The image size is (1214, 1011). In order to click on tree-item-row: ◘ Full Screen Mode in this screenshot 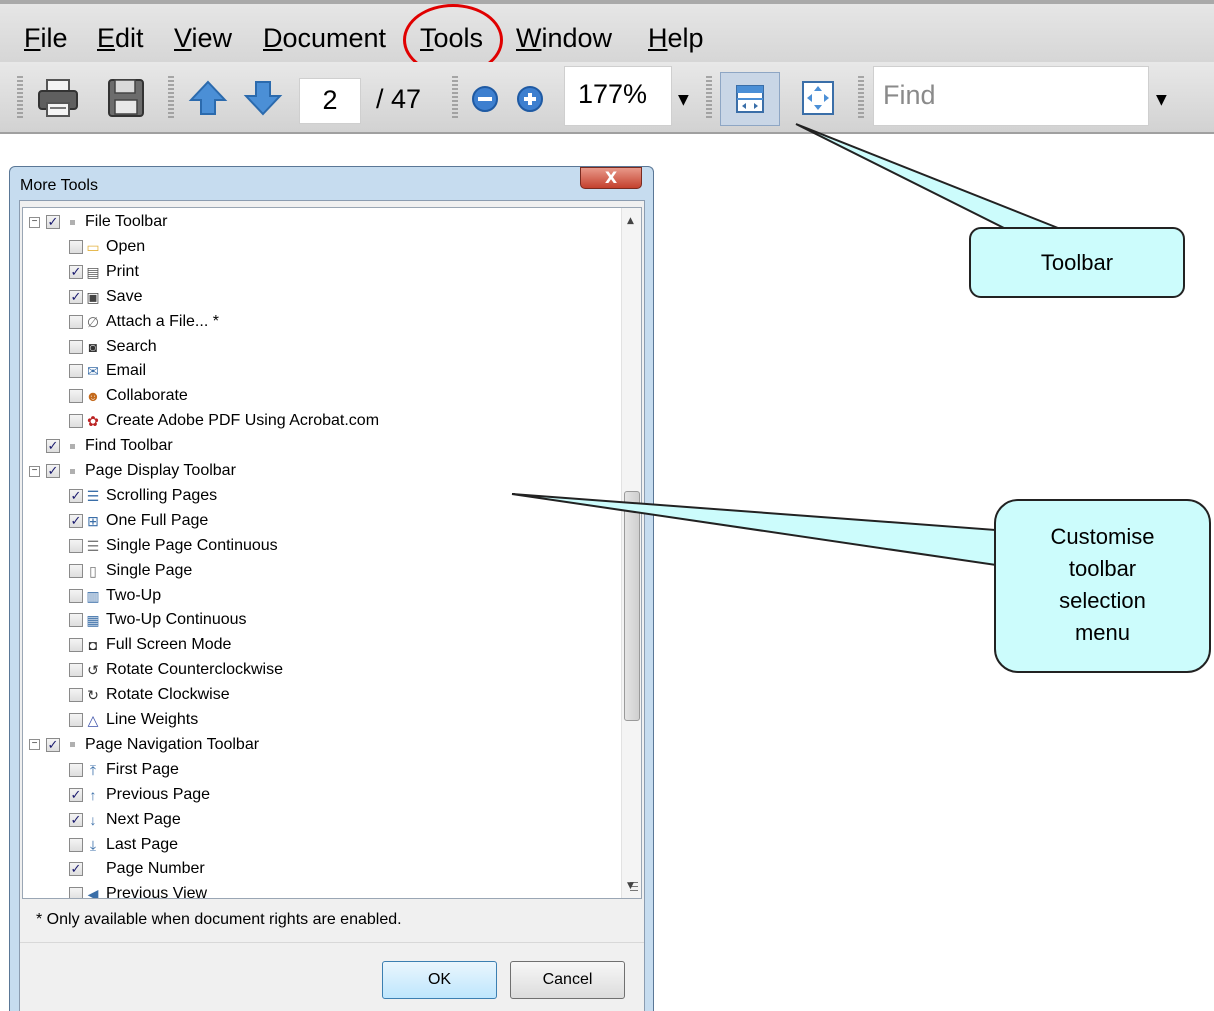, I will do `click(150, 645)`.